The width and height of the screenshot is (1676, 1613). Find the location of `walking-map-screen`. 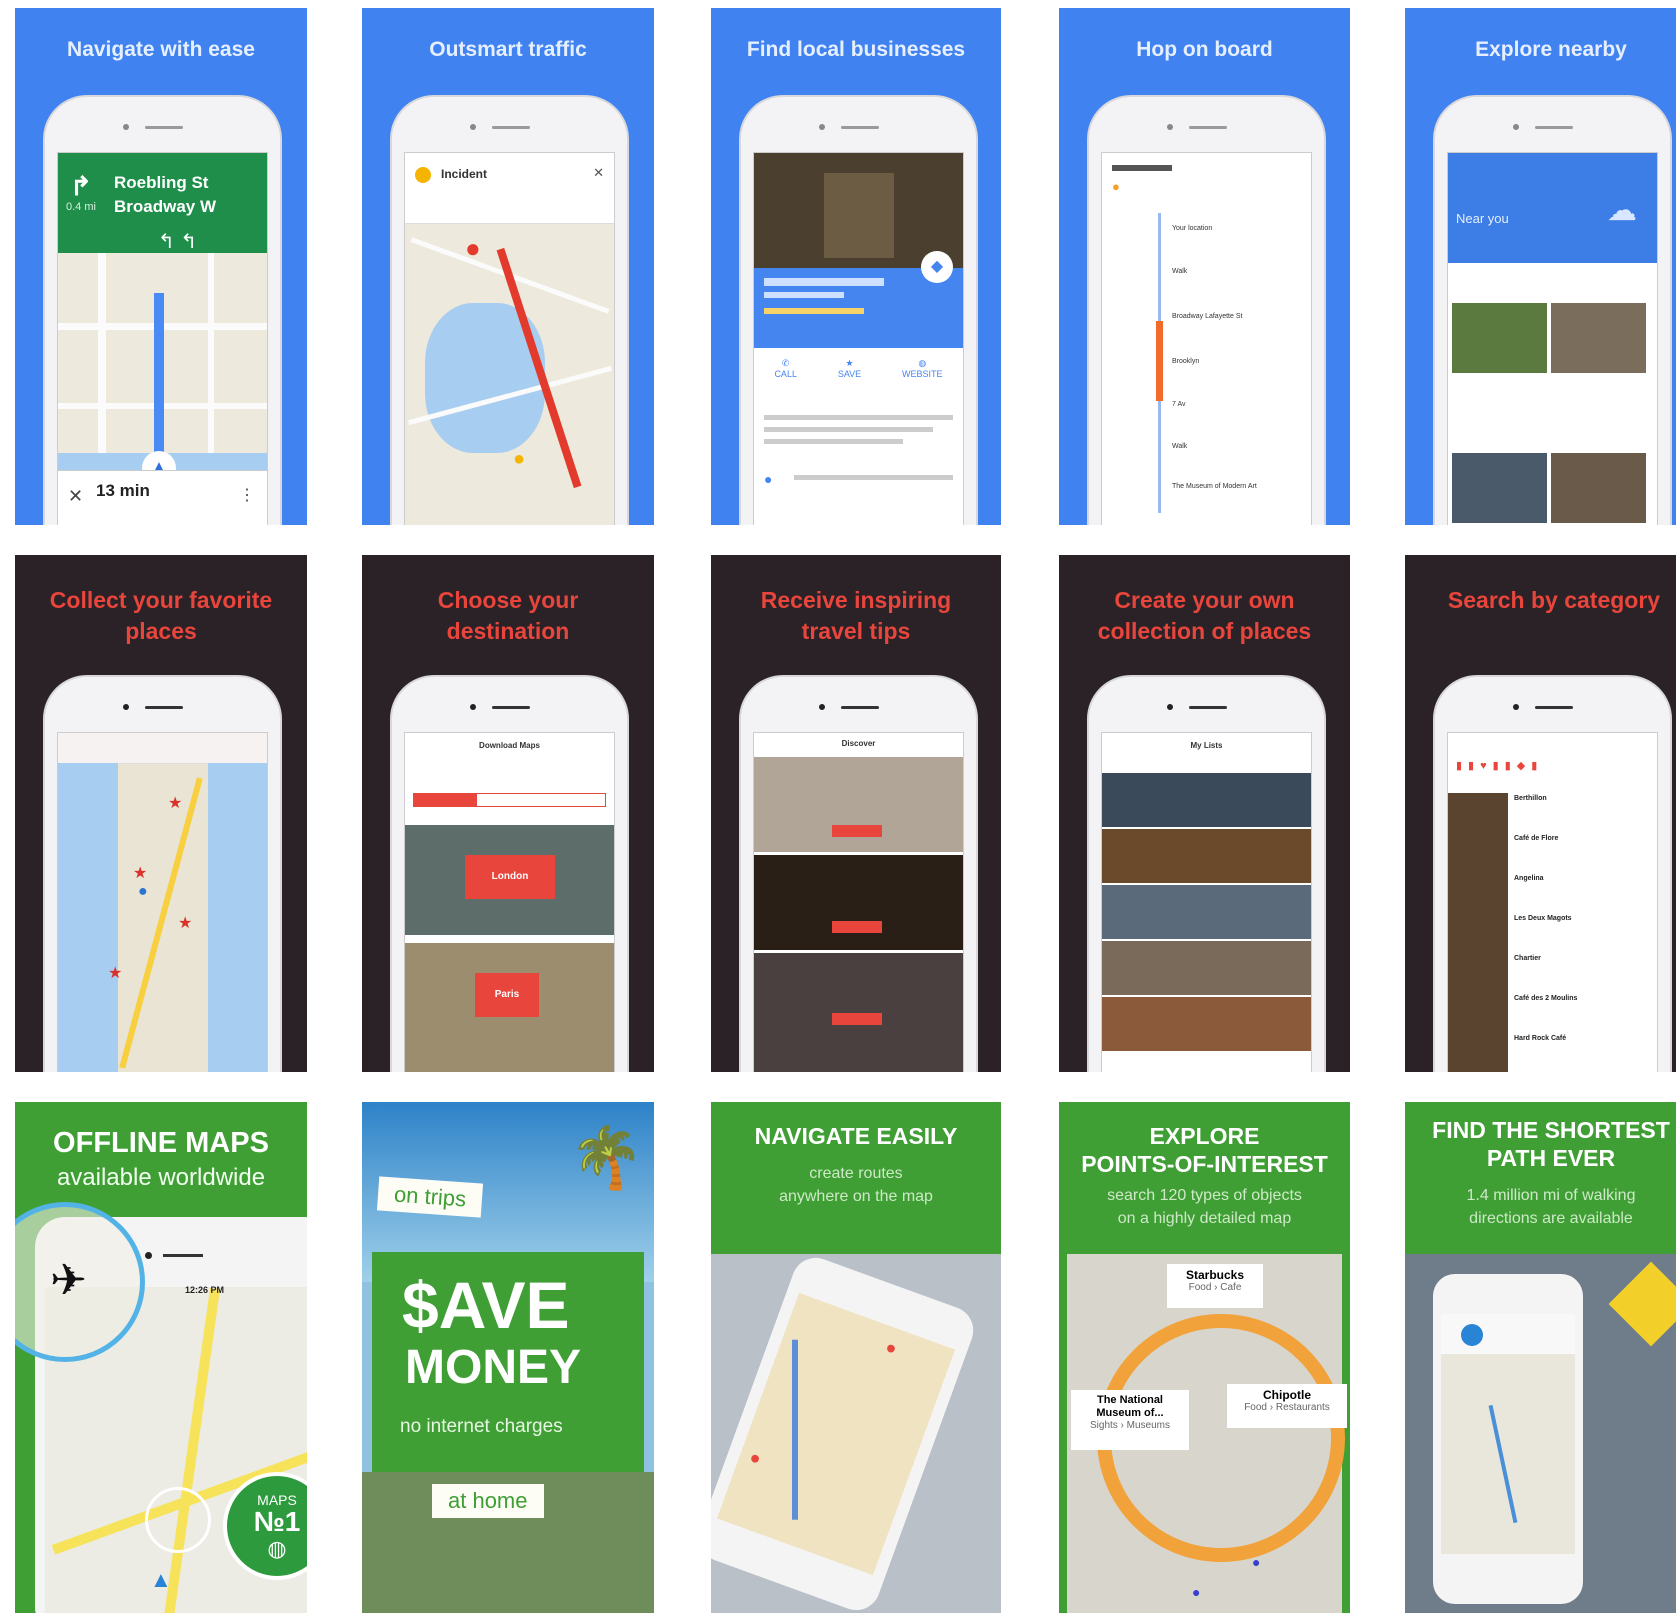

walking-map-screen is located at coordinates (1508, 1434).